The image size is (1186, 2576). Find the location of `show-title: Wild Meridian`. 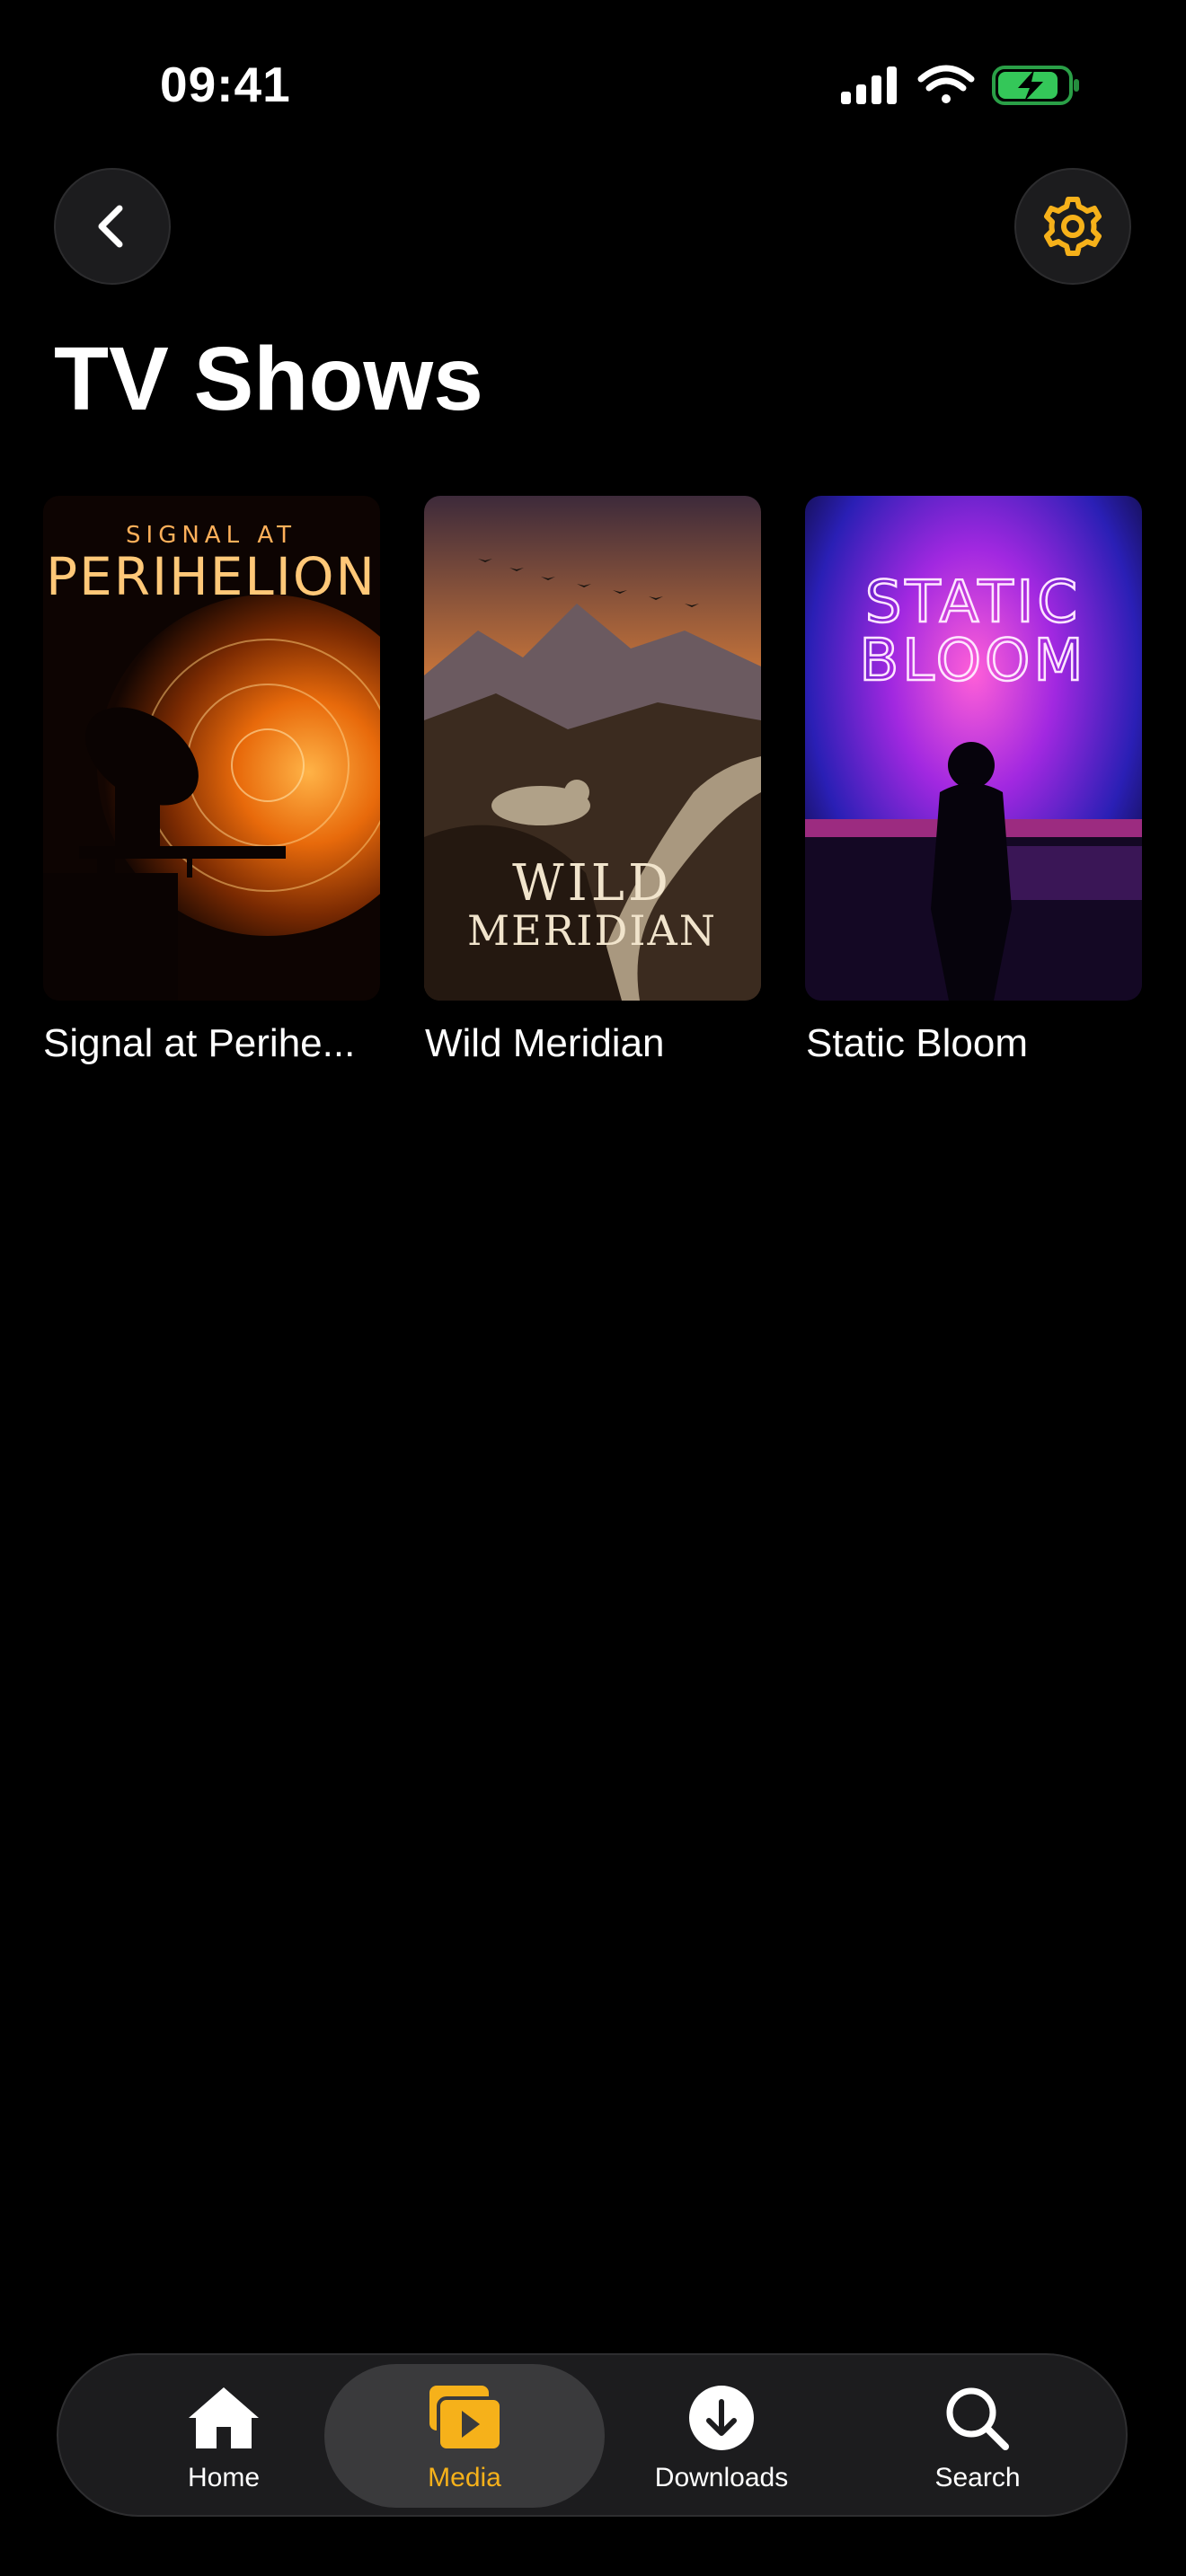

show-title: Wild Meridian is located at coordinates (613, 1043).